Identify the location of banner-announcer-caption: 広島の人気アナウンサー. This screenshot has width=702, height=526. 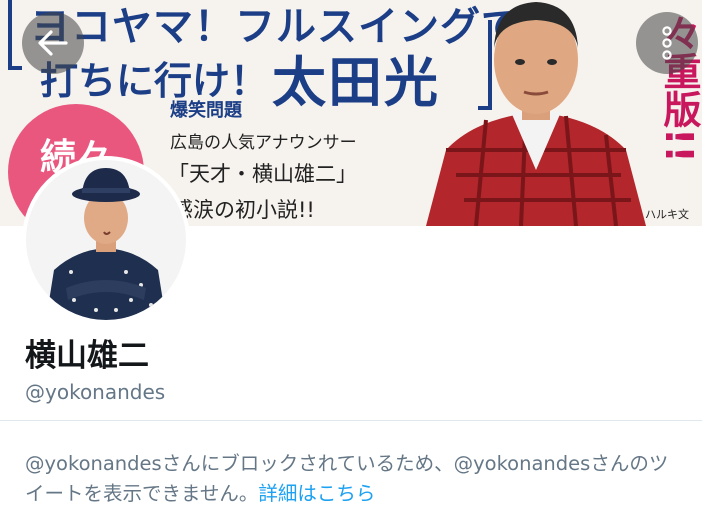
(263, 143).